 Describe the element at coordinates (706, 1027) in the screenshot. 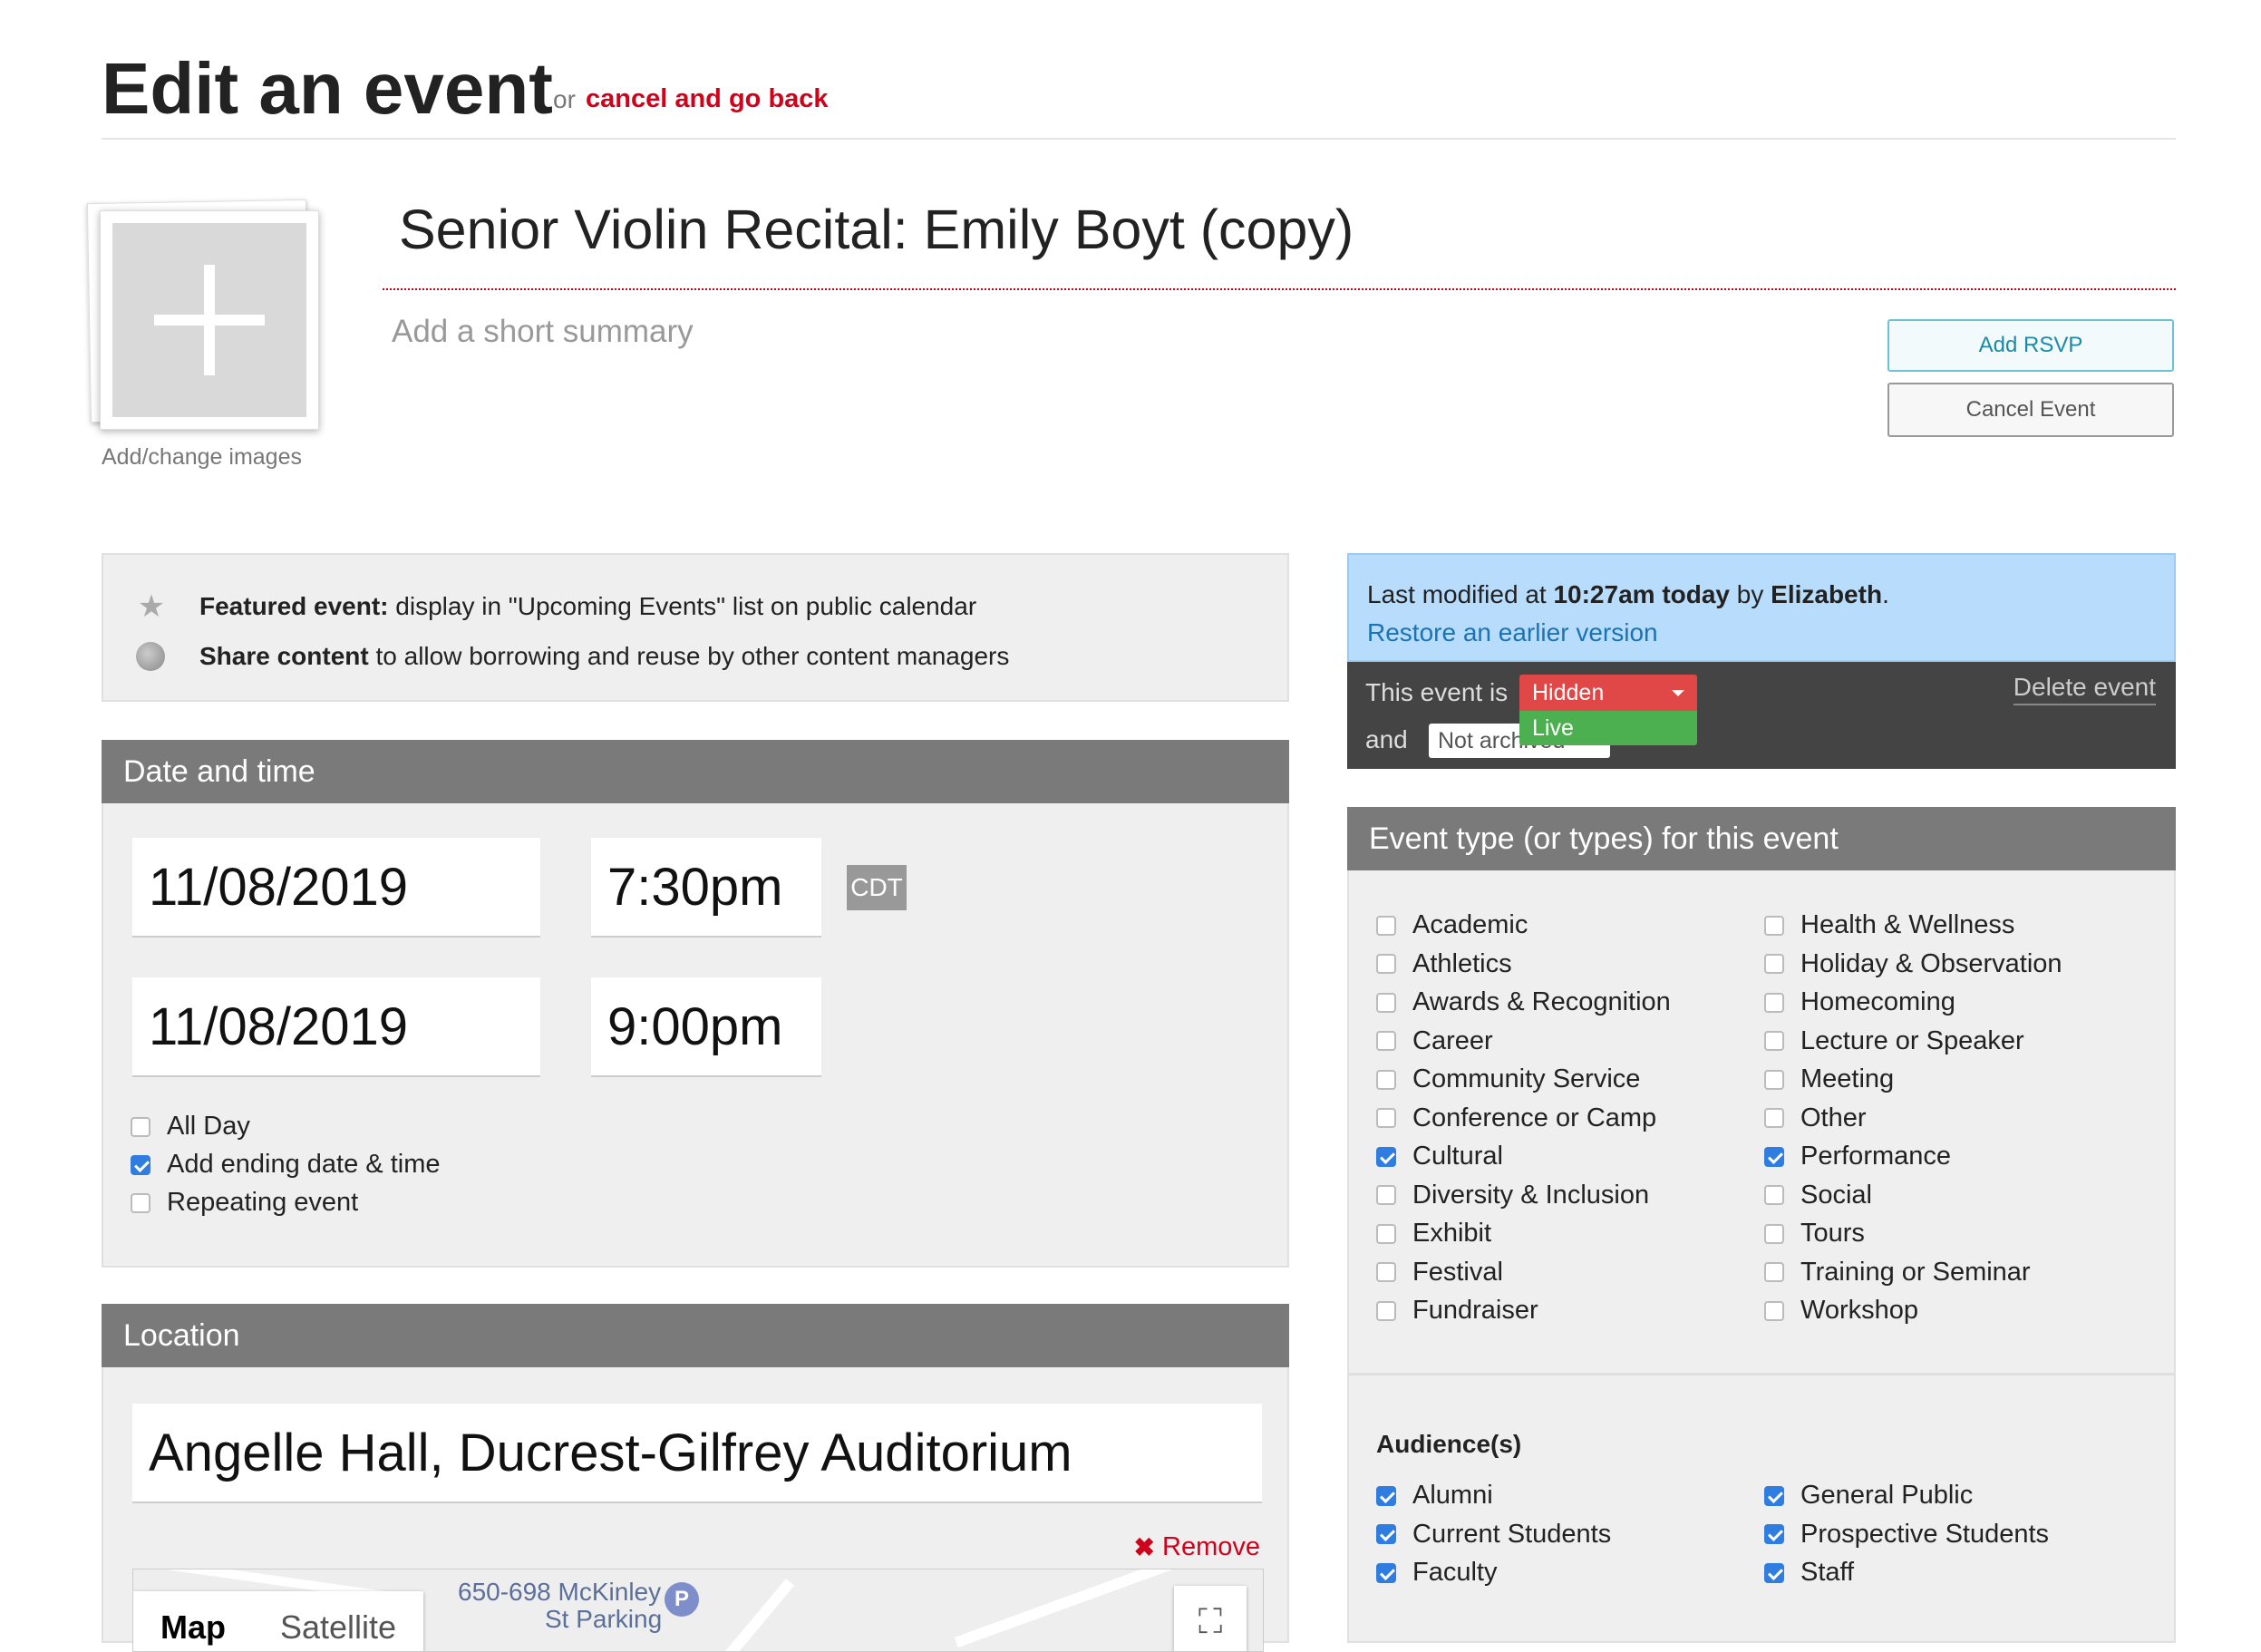

I see `end-time-input: 9:00pm` at that location.